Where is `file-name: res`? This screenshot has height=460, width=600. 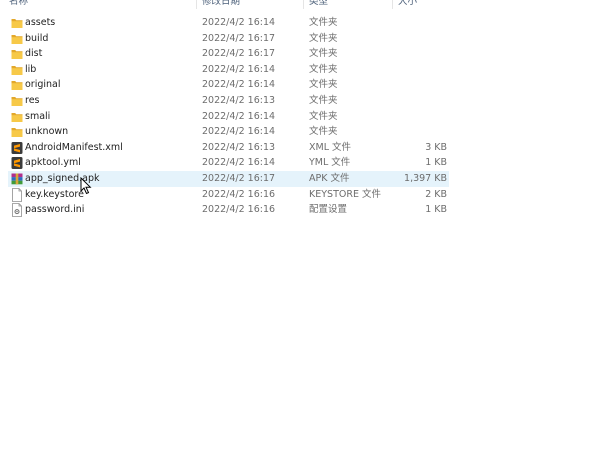 file-name: res is located at coordinates (32, 100).